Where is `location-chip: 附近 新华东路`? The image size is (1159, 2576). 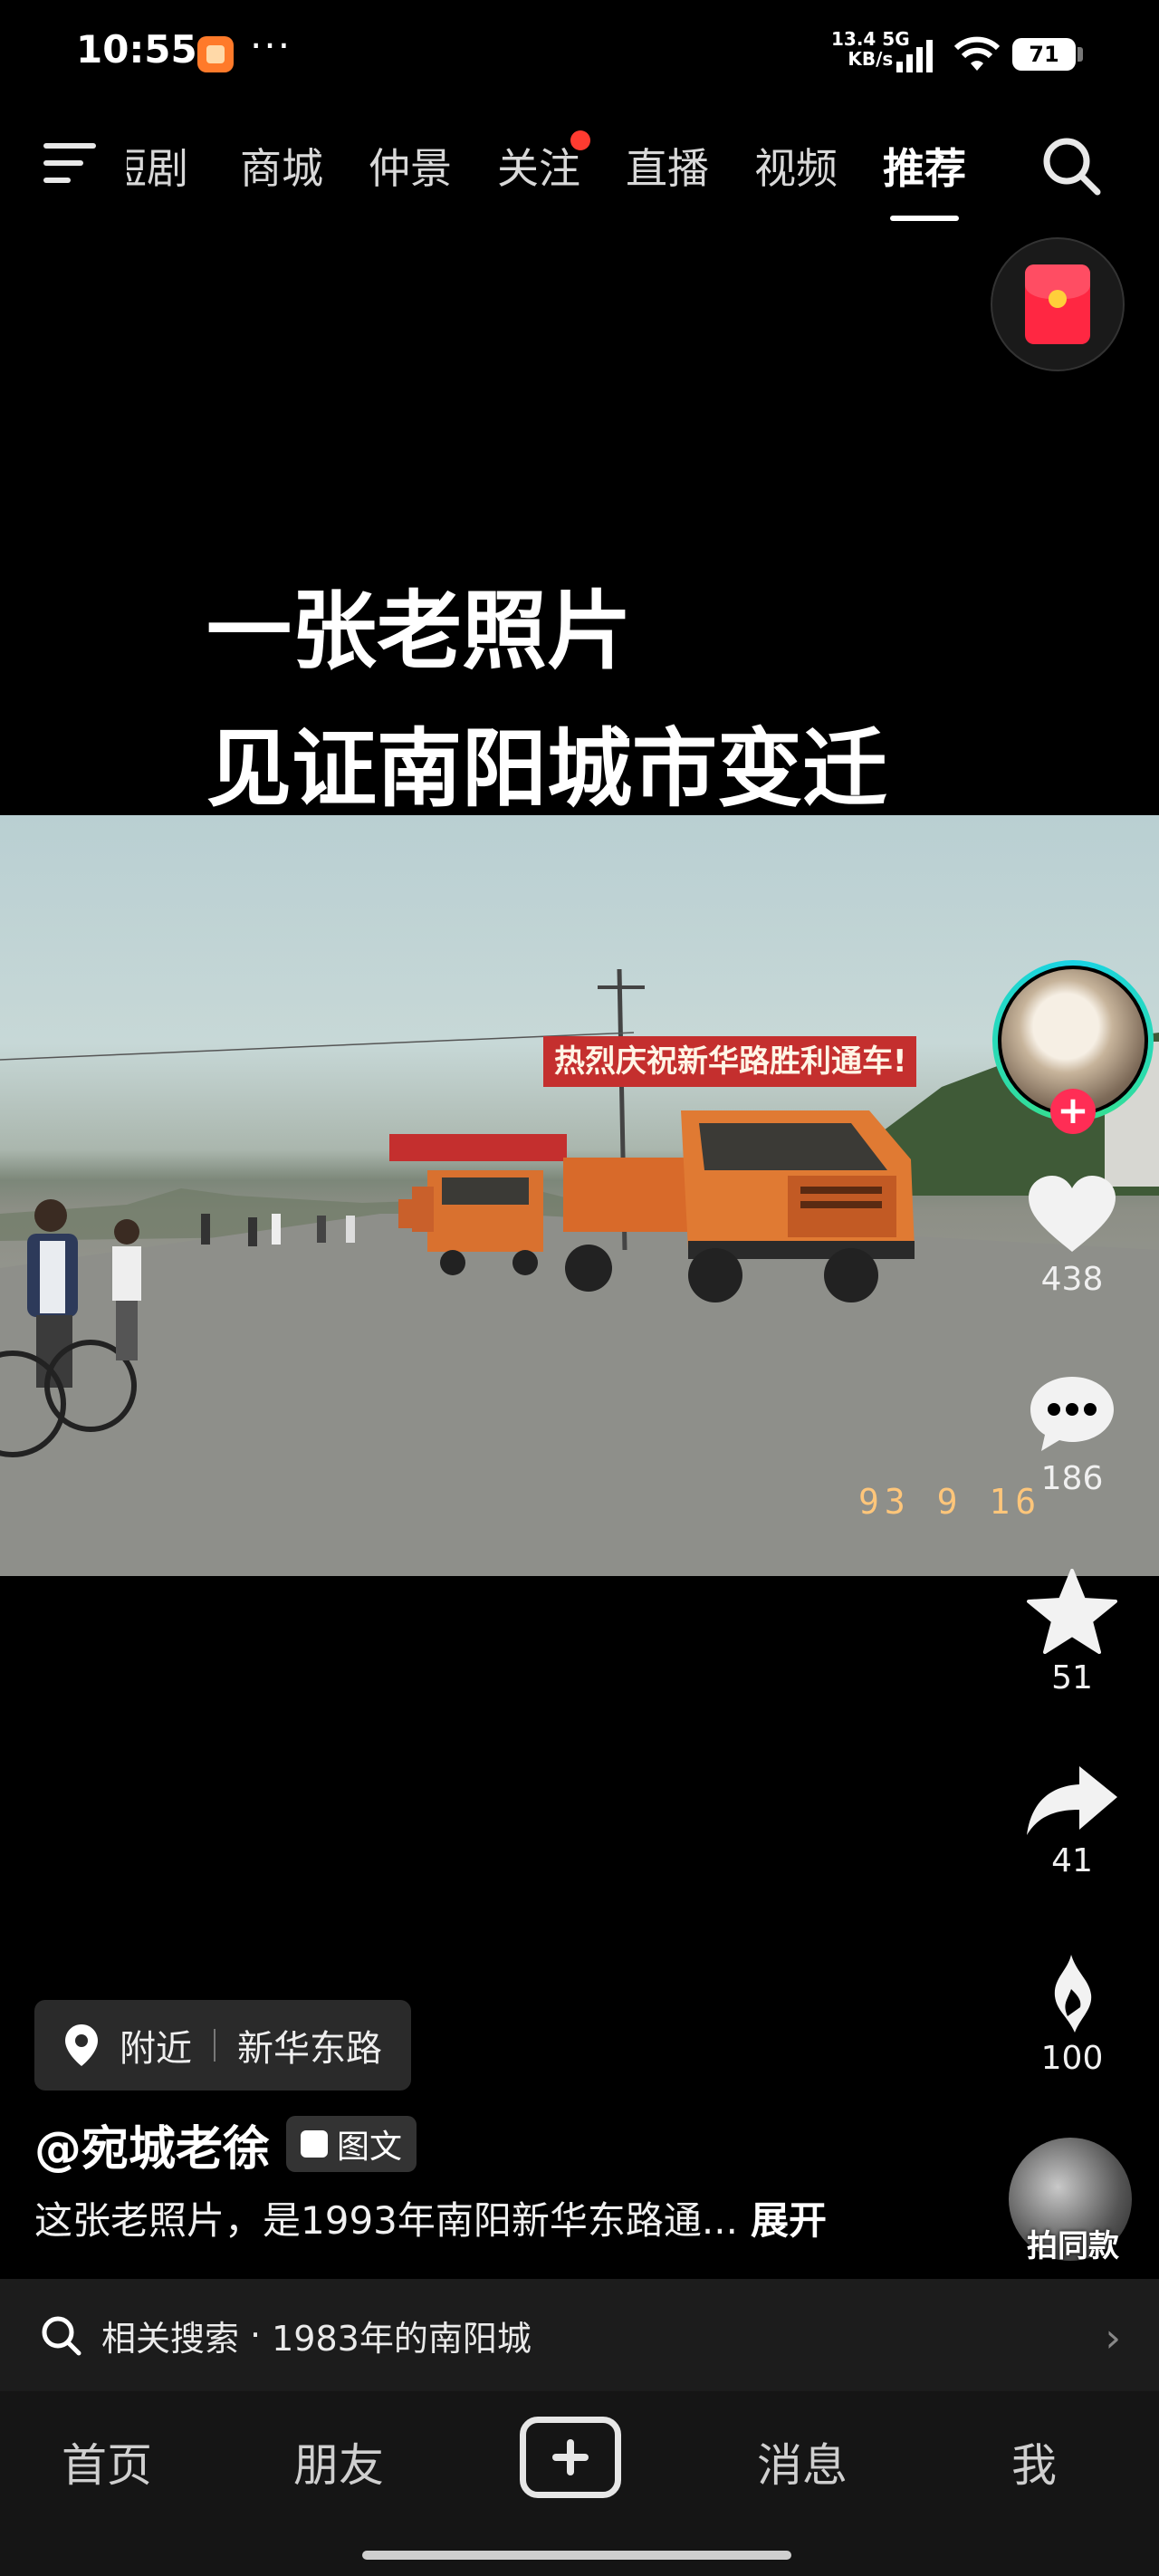
location-chip: 附近 新华东路 is located at coordinates (223, 2045).